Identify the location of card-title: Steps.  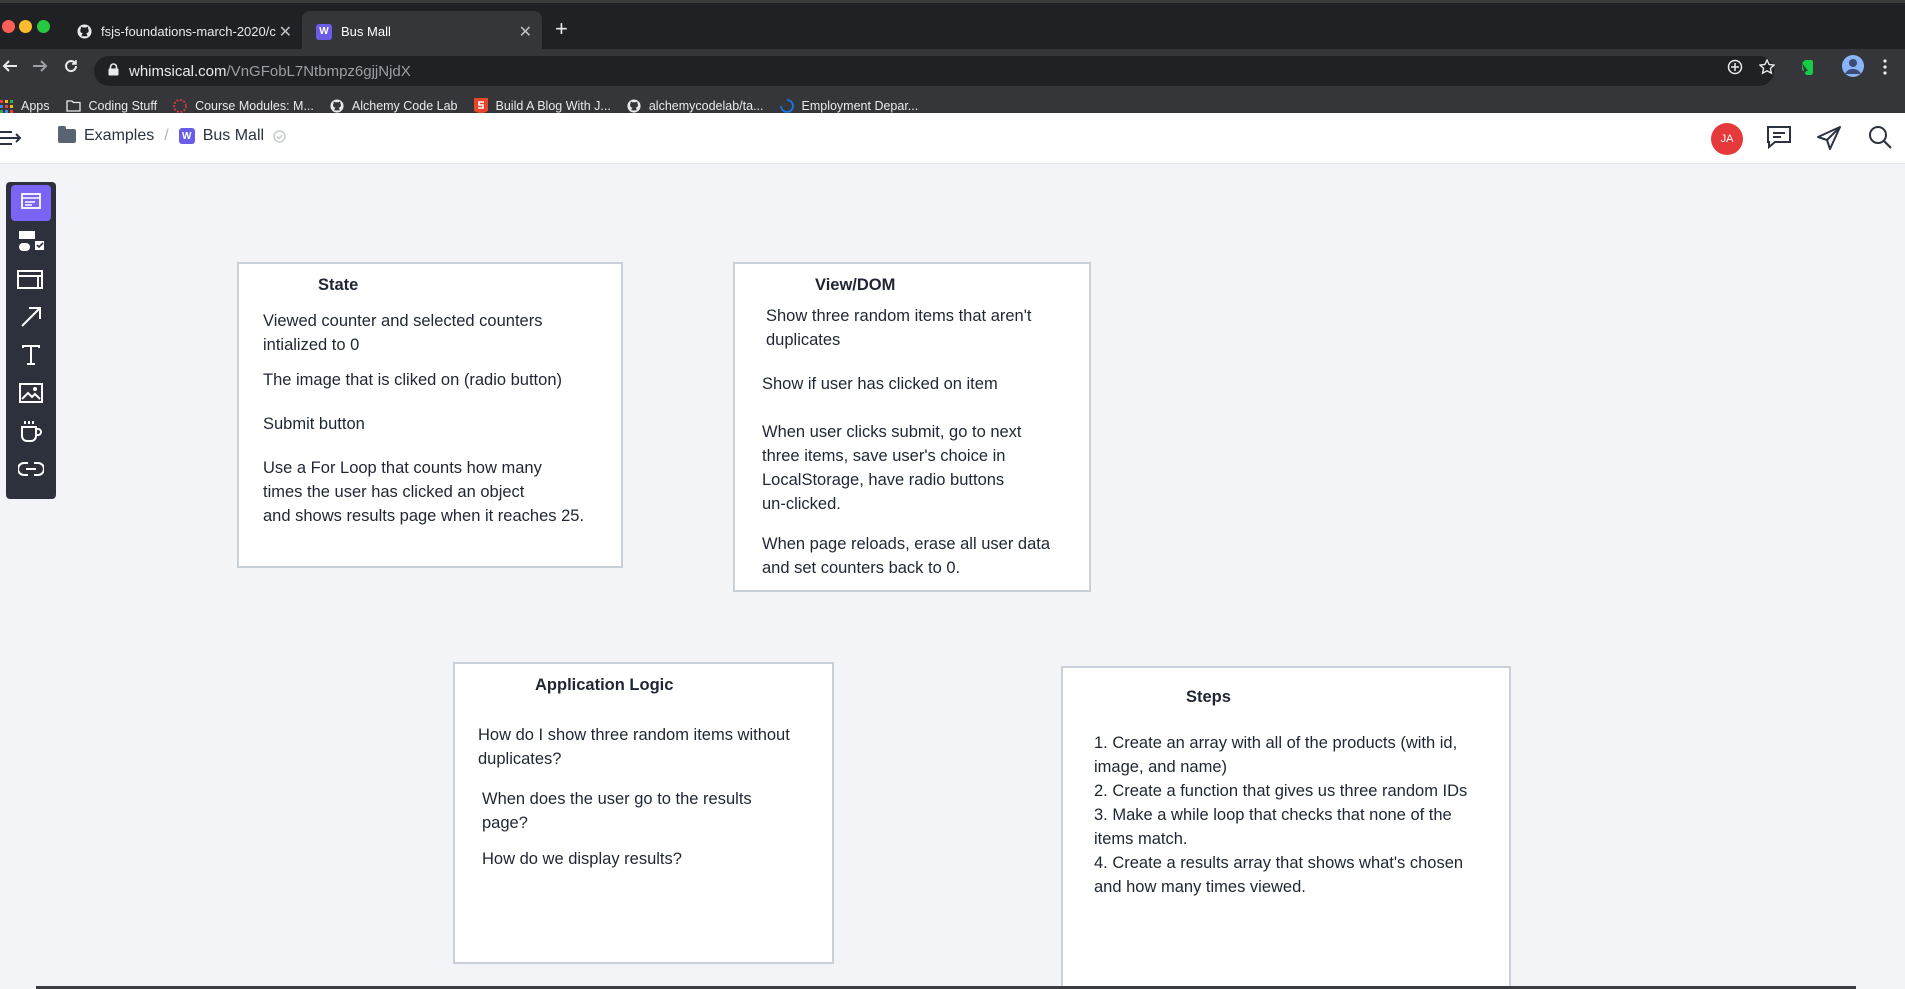
(1208, 697).